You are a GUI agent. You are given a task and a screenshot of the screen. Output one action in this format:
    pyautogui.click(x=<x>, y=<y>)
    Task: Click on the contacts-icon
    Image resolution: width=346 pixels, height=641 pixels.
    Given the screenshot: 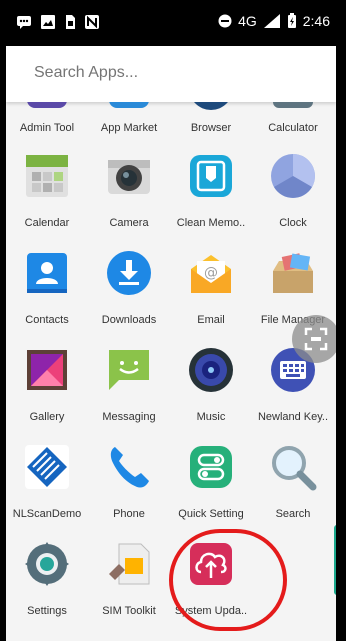 What is the action you would take?
    pyautogui.click(x=47, y=273)
    